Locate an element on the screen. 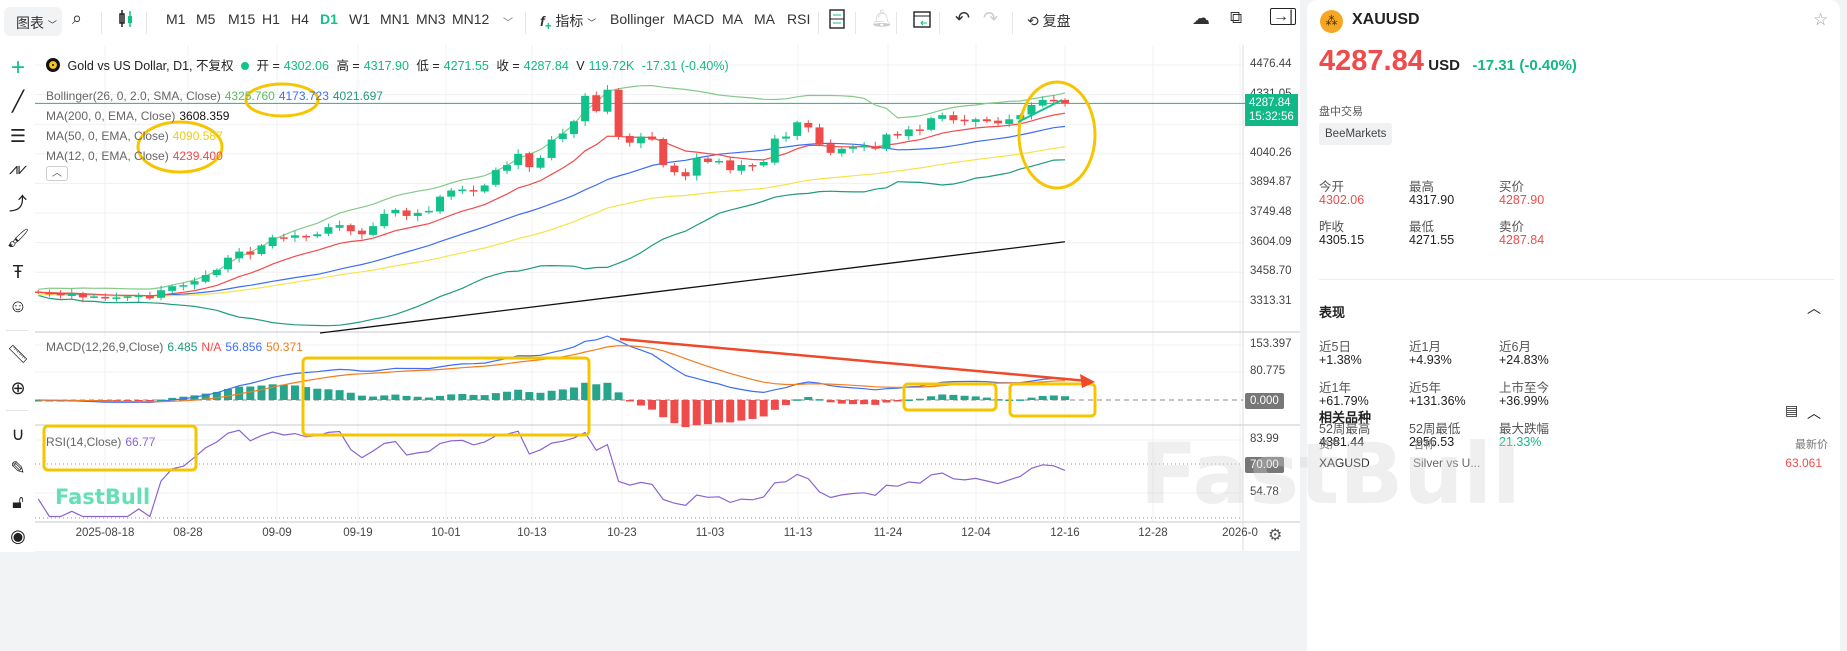  redo-icon: ↷ is located at coordinates (990, 18).